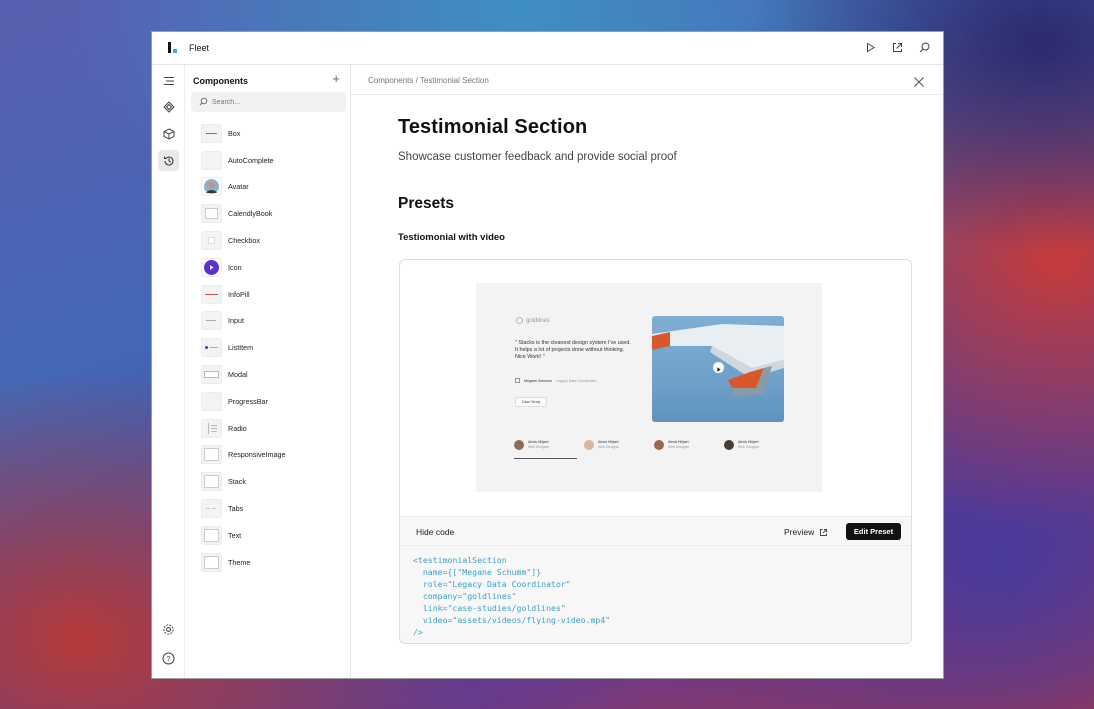 This screenshot has height=709, width=1094. I want to click on components-sidebar: Components + Box AutoComplete Avatar, so click(268, 371).